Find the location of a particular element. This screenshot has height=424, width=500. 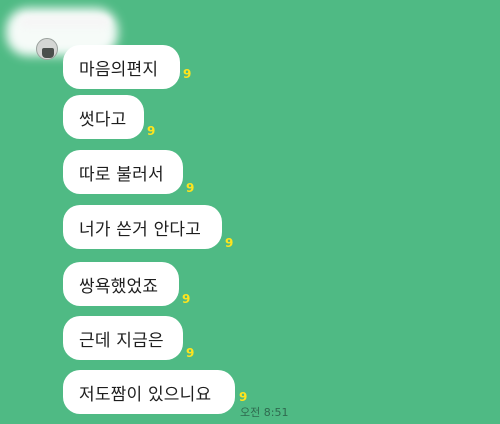

message-bubble: 근데 지금은 is located at coordinates (123, 338).